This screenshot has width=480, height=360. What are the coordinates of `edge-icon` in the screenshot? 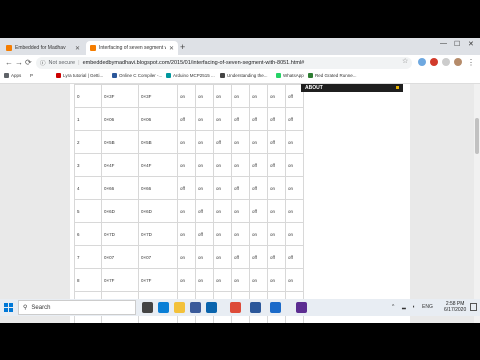 It's located at (163, 307).